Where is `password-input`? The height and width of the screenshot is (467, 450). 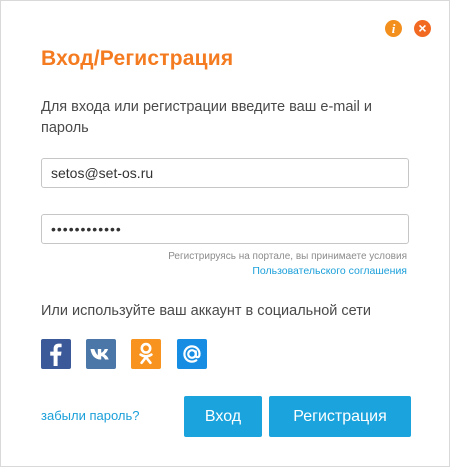
password-input is located at coordinates (225, 229).